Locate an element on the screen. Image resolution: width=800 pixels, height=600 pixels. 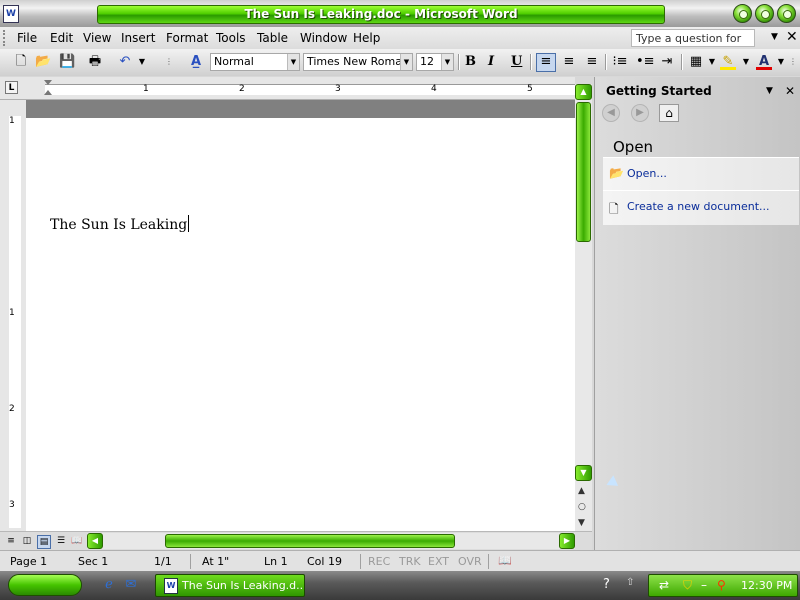
menu-tools: Tools is located at coordinates (231, 38).